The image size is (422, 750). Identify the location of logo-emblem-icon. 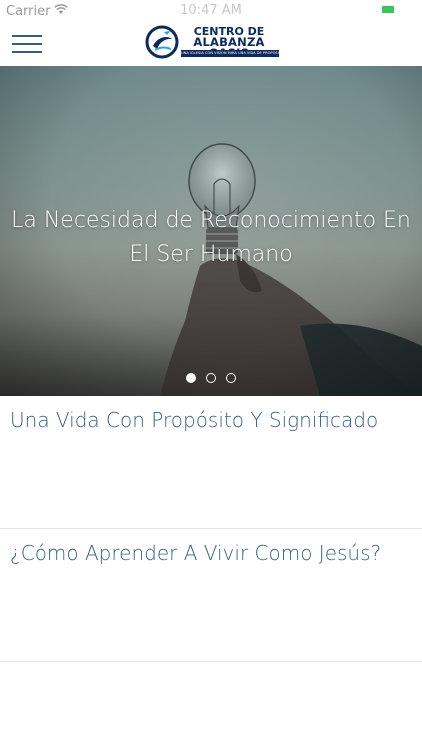
(162, 42).